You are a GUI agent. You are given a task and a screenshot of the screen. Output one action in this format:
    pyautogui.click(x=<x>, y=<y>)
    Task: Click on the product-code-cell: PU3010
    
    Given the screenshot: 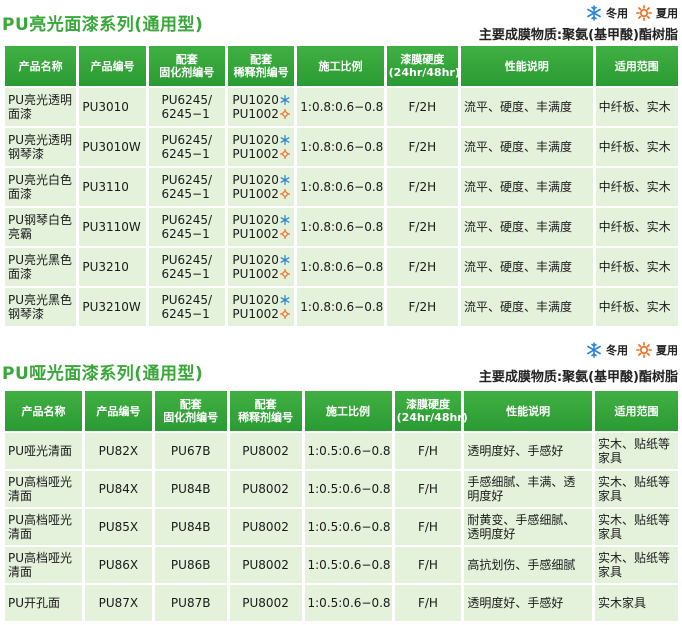 What is the action you would take?
    pyautogui.click(x=112, y=107)
    